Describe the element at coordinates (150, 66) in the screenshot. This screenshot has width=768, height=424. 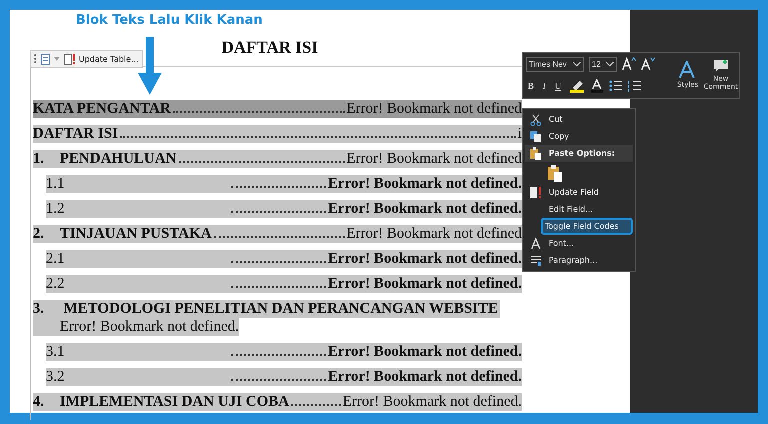
I see `down-arrow-icon` at that location.